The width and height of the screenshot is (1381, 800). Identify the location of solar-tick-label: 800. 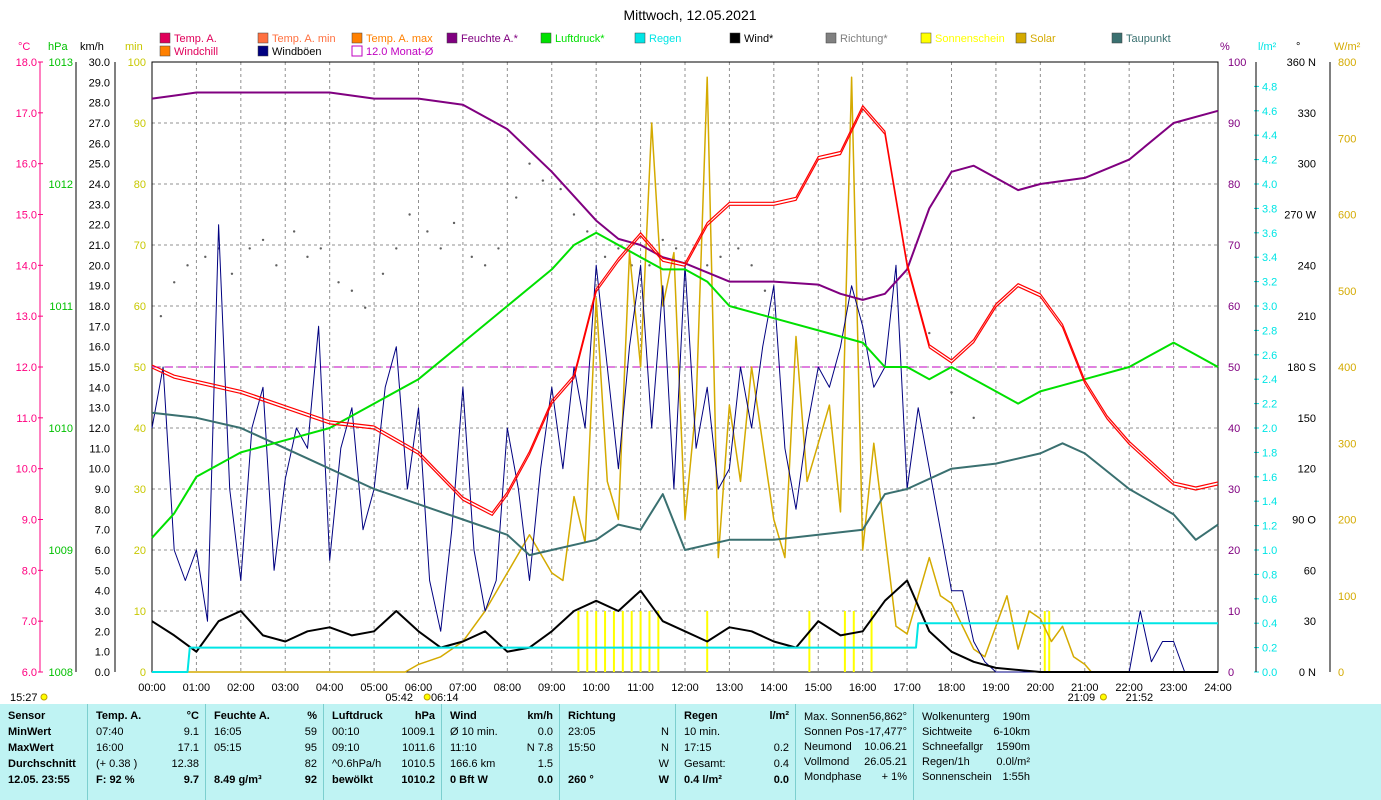
(1347, 63).